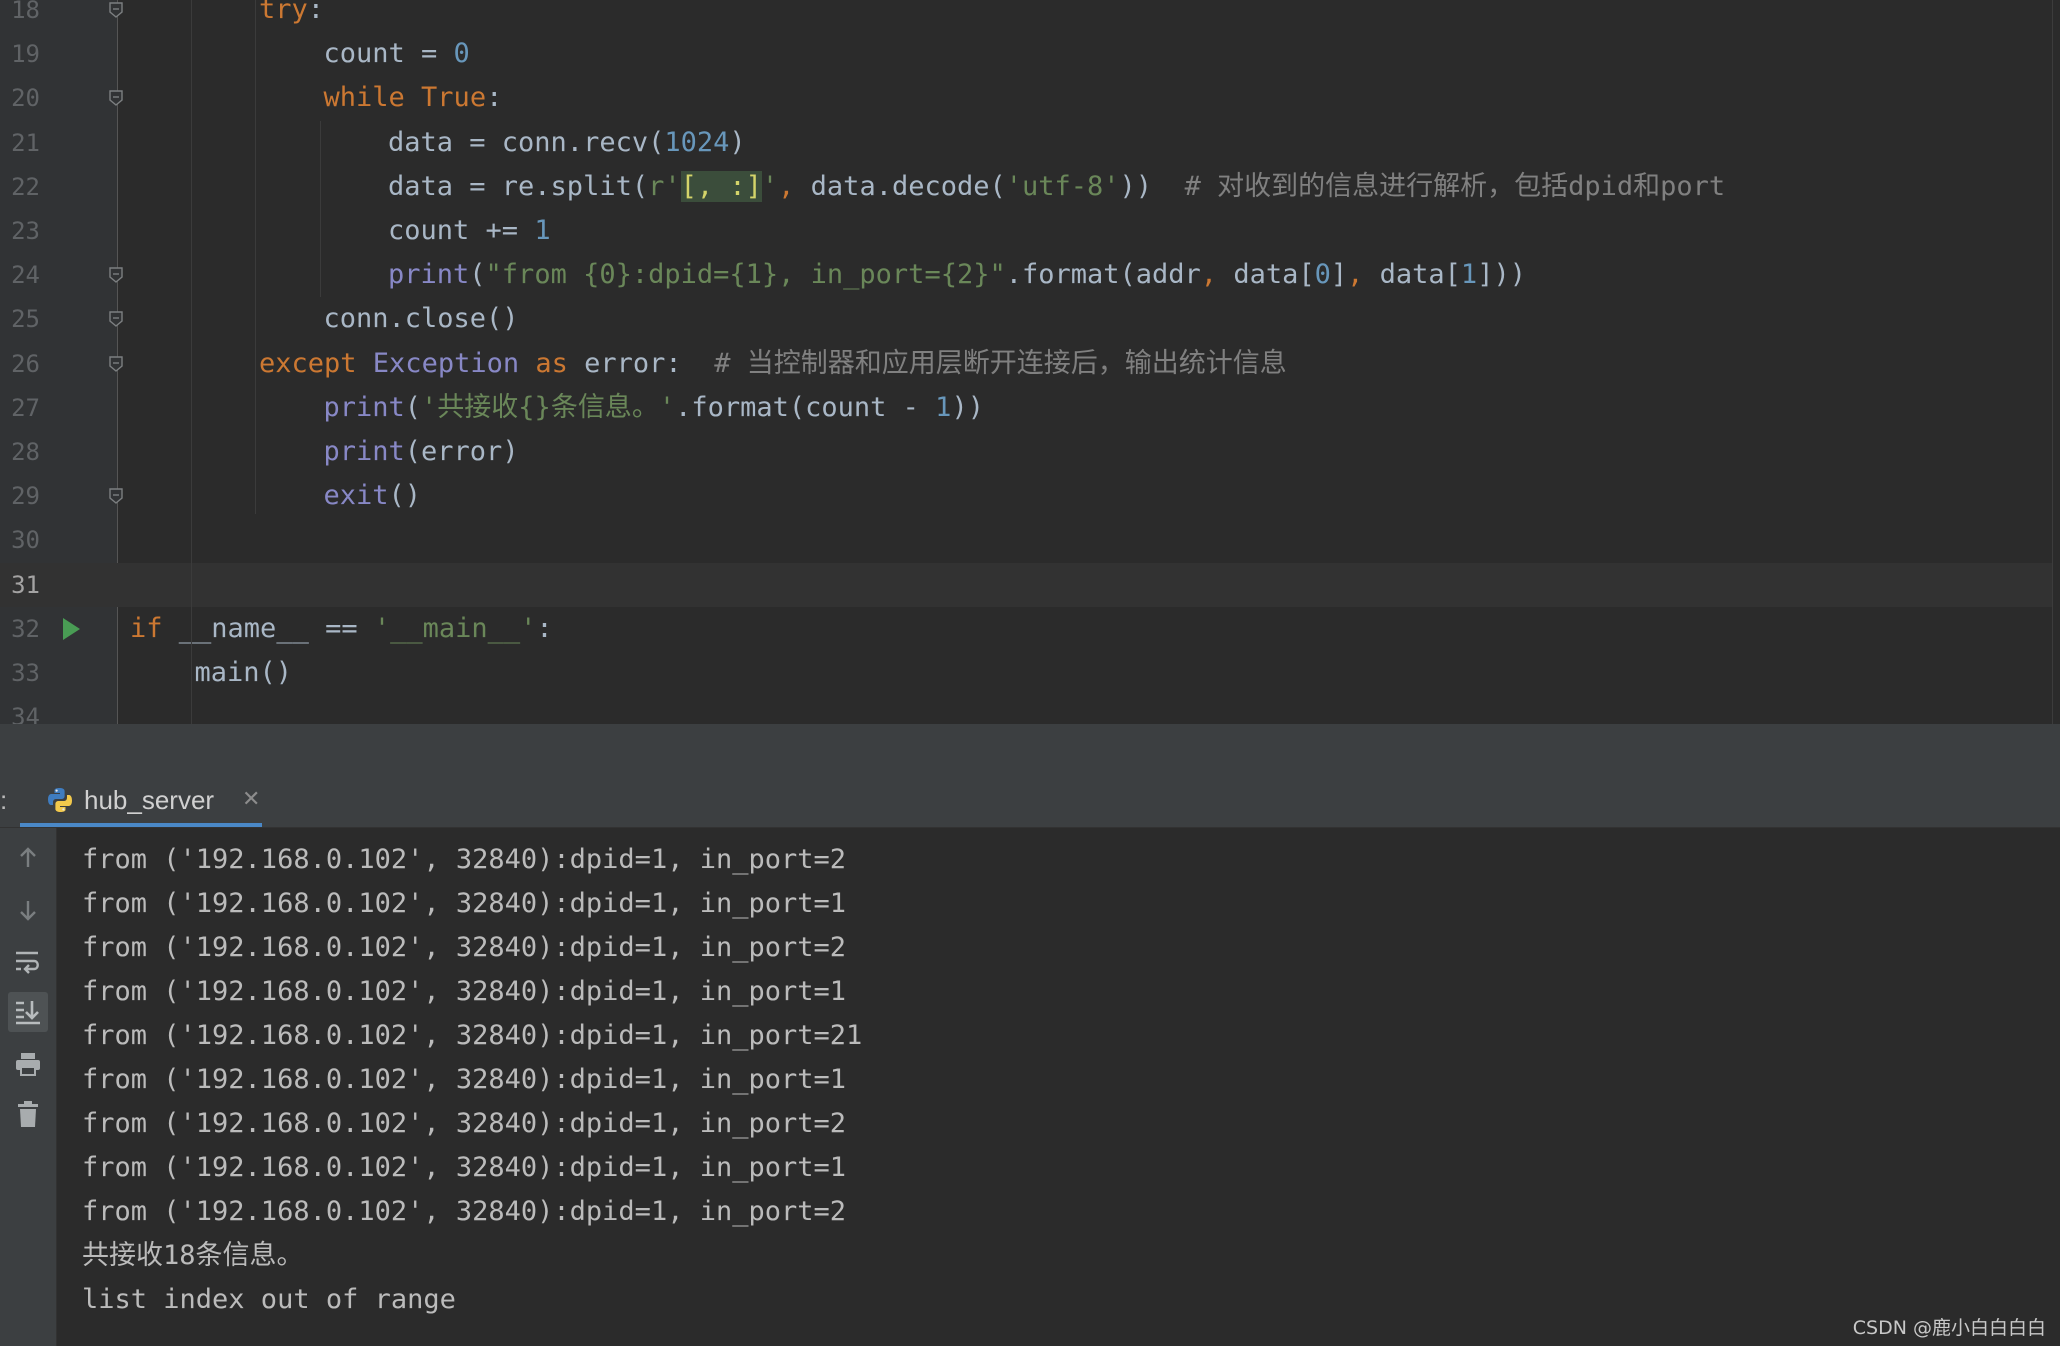  I want to click on editor-scrollbar, so click(2056, 362).